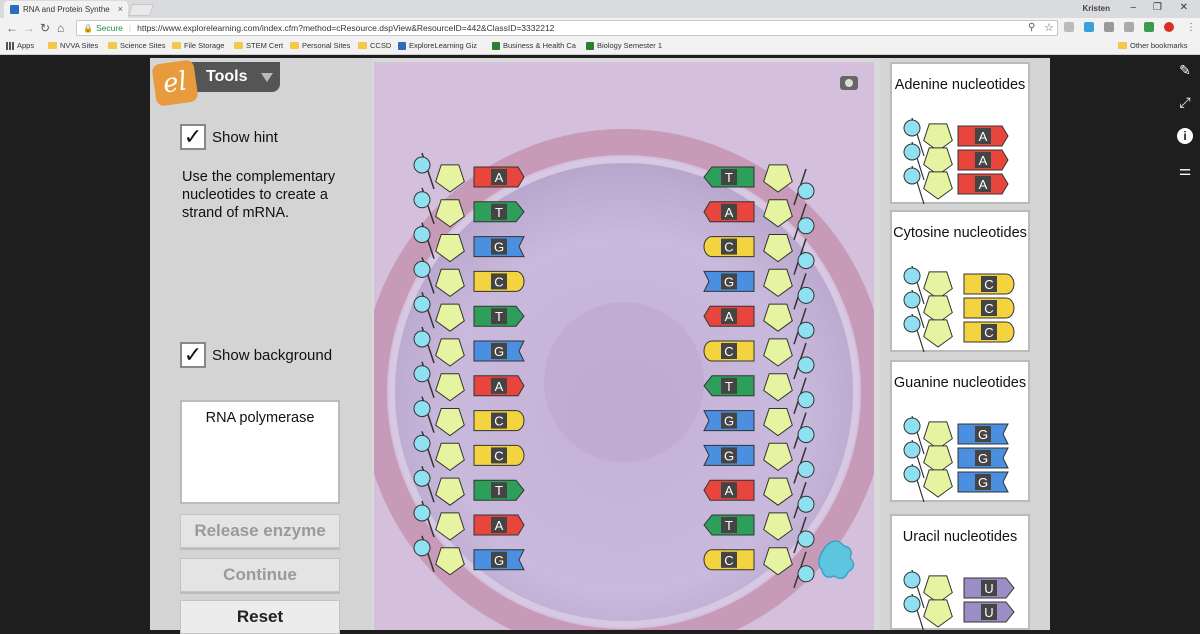 This screenshot has width=1200, height=634. I want to click on reset-button: Reset, so click(260, 617).